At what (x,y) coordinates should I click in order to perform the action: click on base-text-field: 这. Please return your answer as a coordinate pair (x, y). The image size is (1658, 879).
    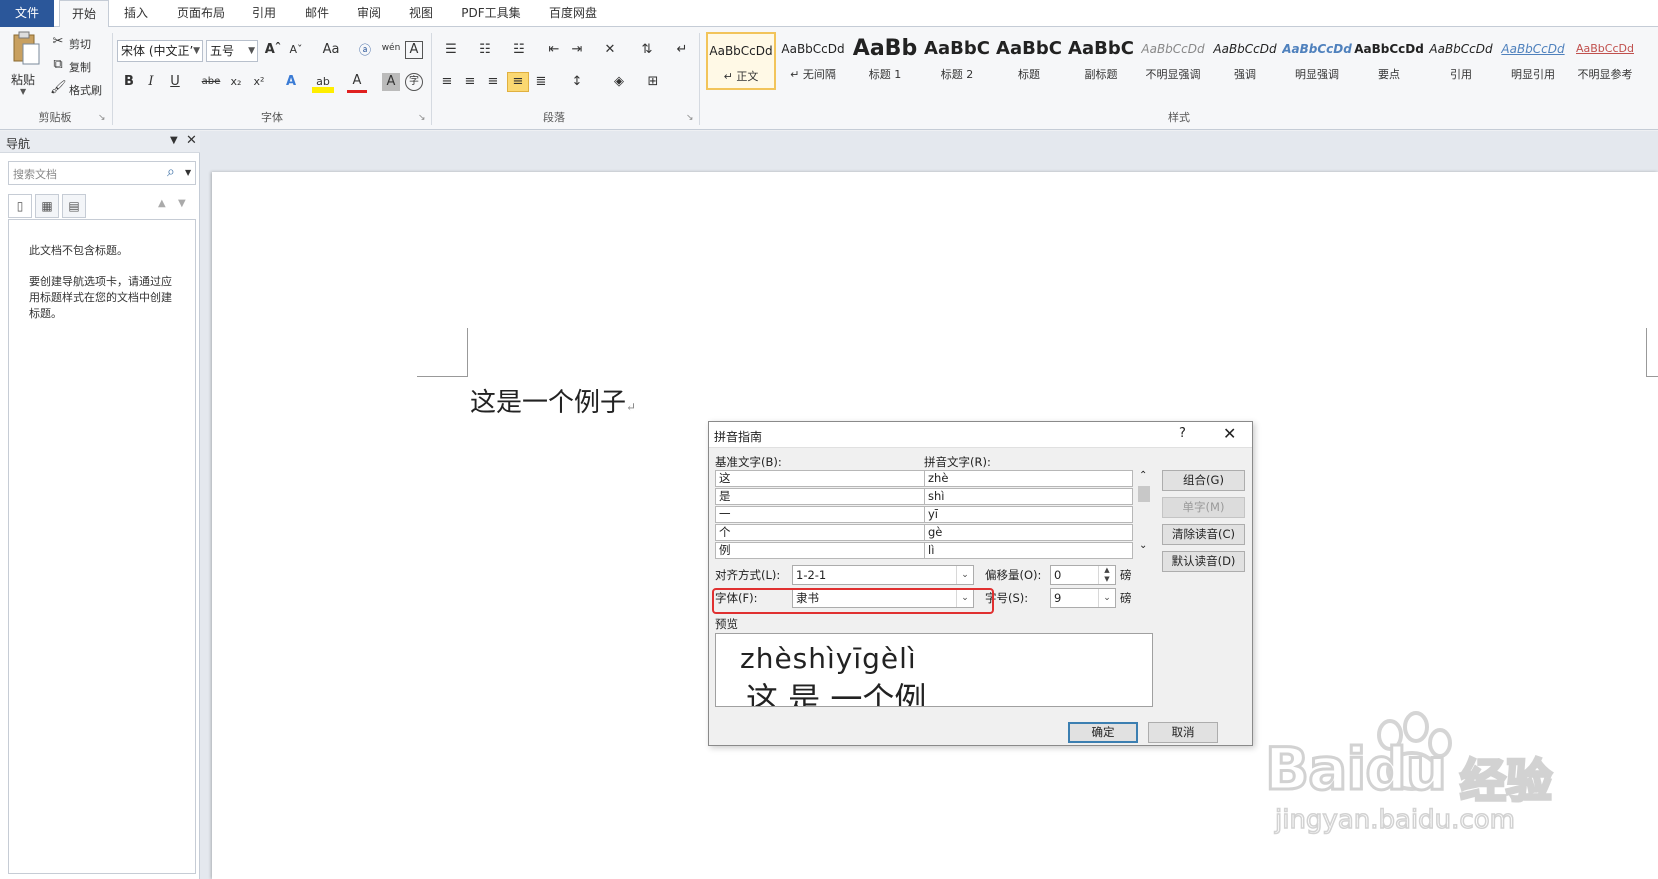
    Looking at the image, I should click on (820, 478).